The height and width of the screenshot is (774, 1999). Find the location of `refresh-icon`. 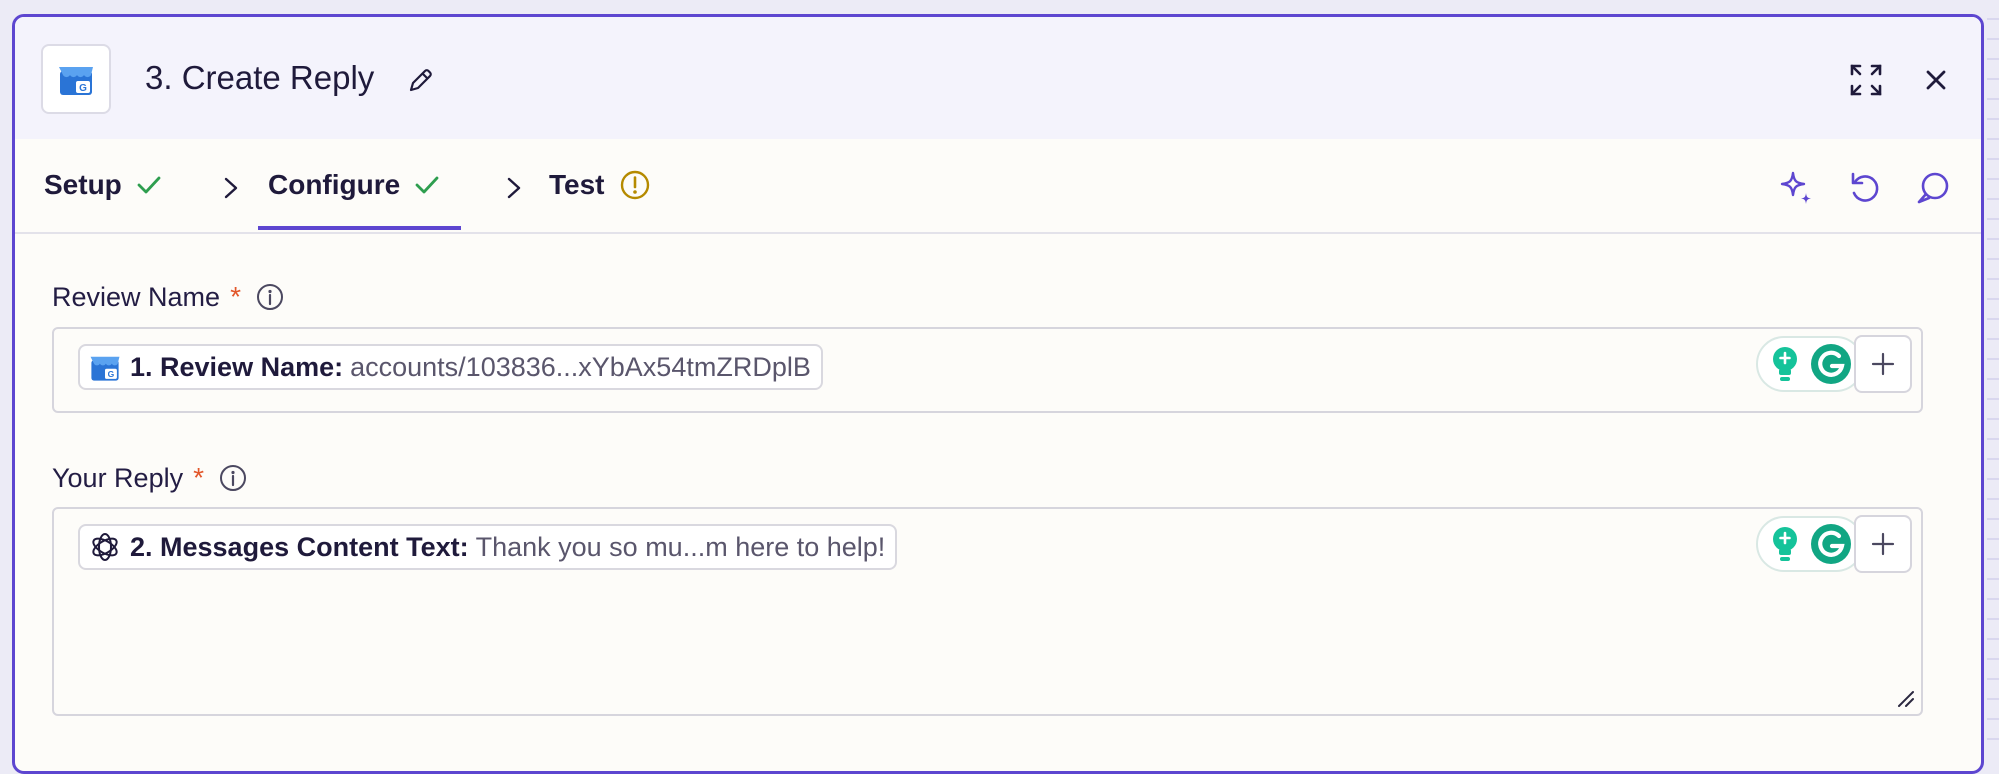

refresh-icon is located at coordinates (1865, 188).